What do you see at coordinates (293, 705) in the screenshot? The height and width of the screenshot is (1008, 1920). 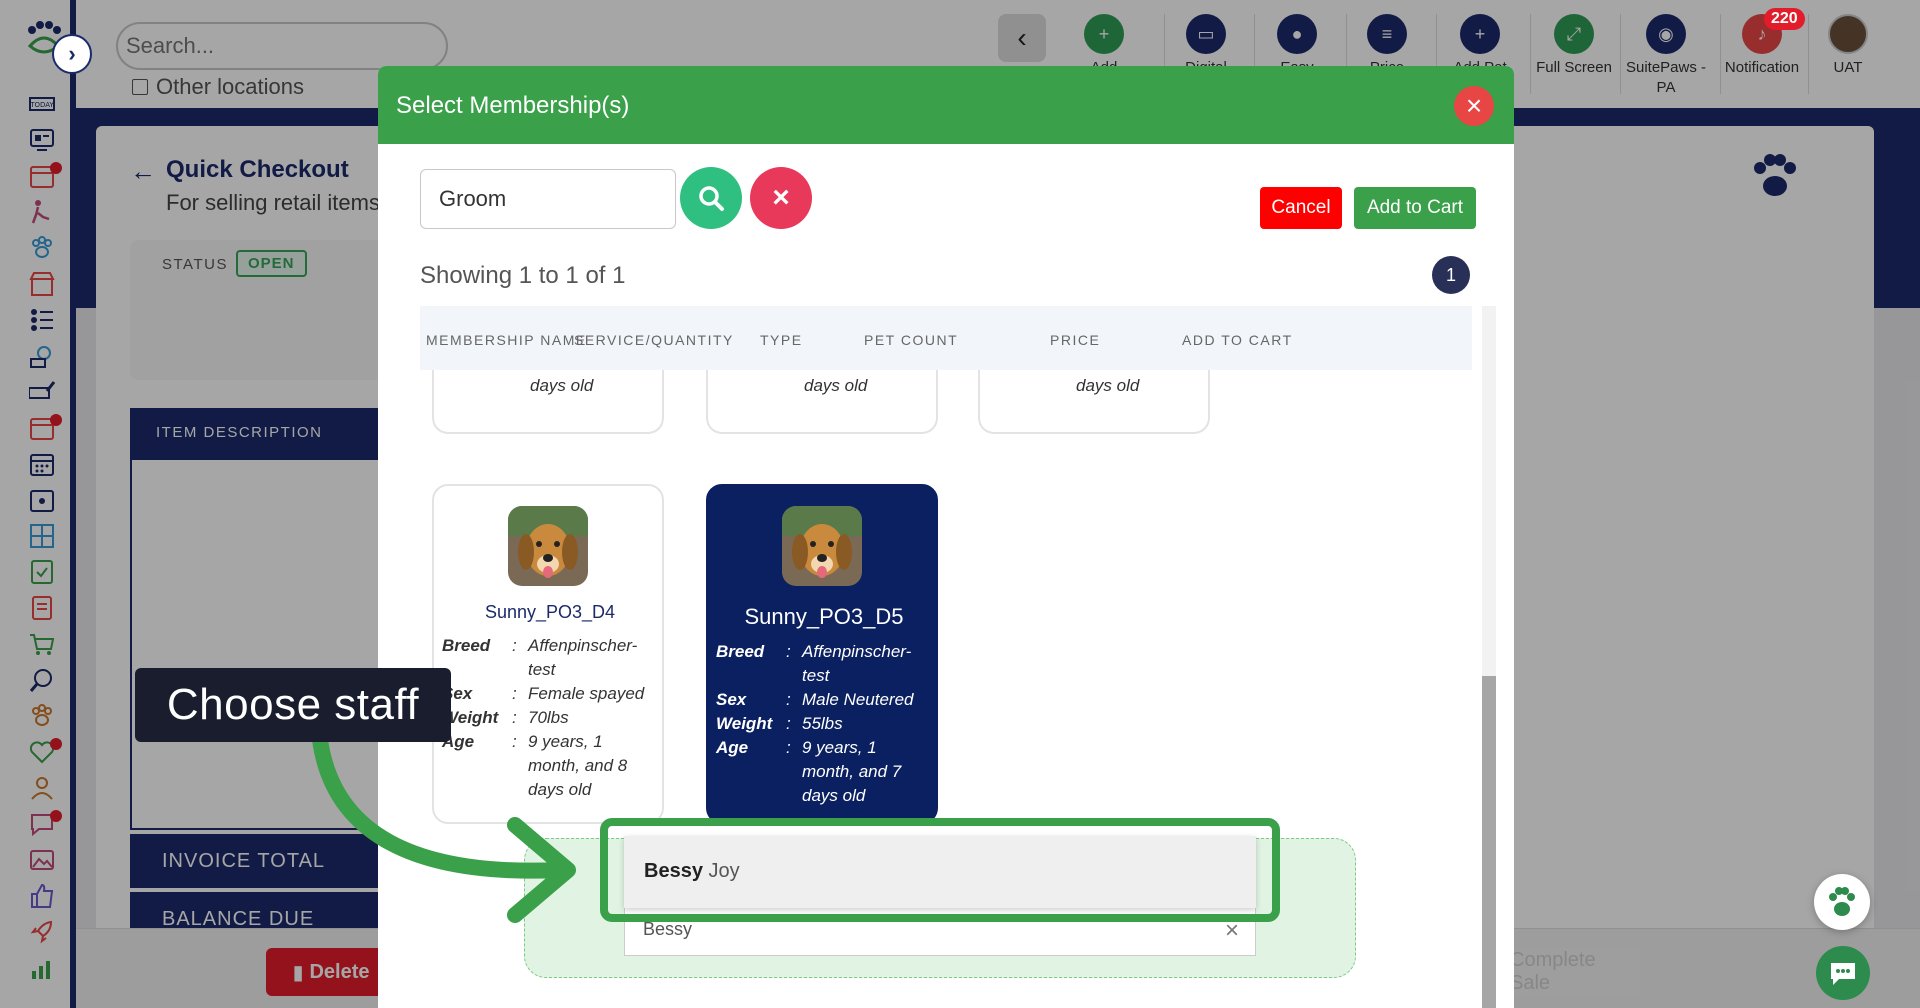 I see `tooltip-choose-staff: Choose staff` at bounding box center [293, 705].